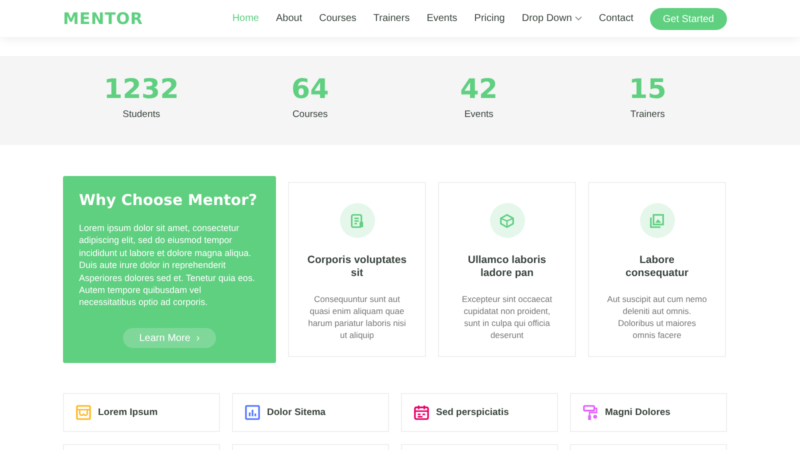  I want to click on nav-link: Drop Down, so click(551, 18).